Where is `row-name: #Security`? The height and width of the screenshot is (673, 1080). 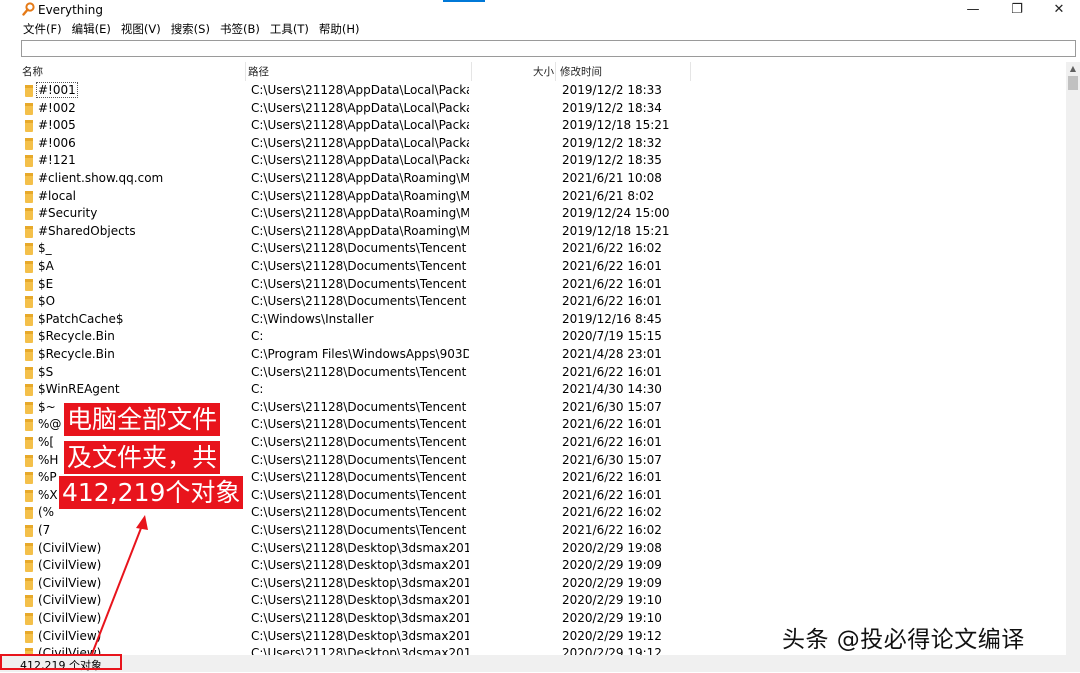 row-name: #Security is located at coordinates (68, 213).